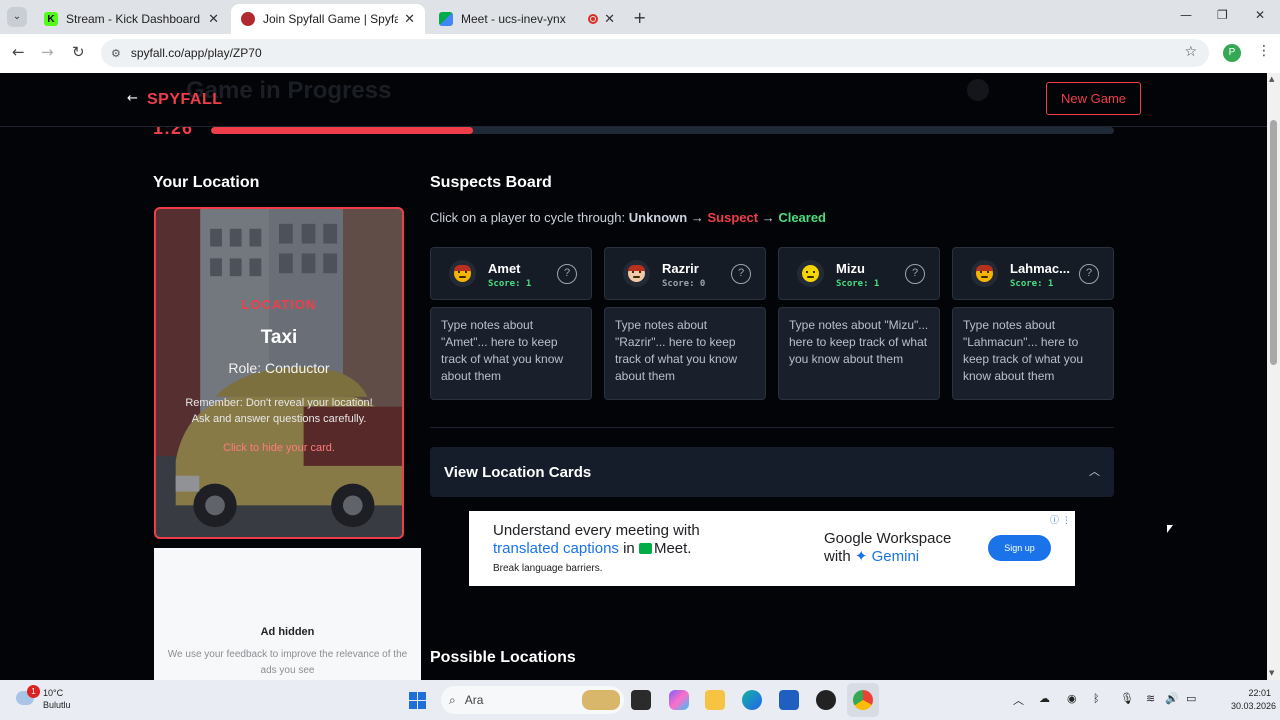 The image size is (1280, 720). What do you see at coordinates (17, 17) in the screenshot?
I see `tab-search-button: ⌄` at bounding box center [17, 17].